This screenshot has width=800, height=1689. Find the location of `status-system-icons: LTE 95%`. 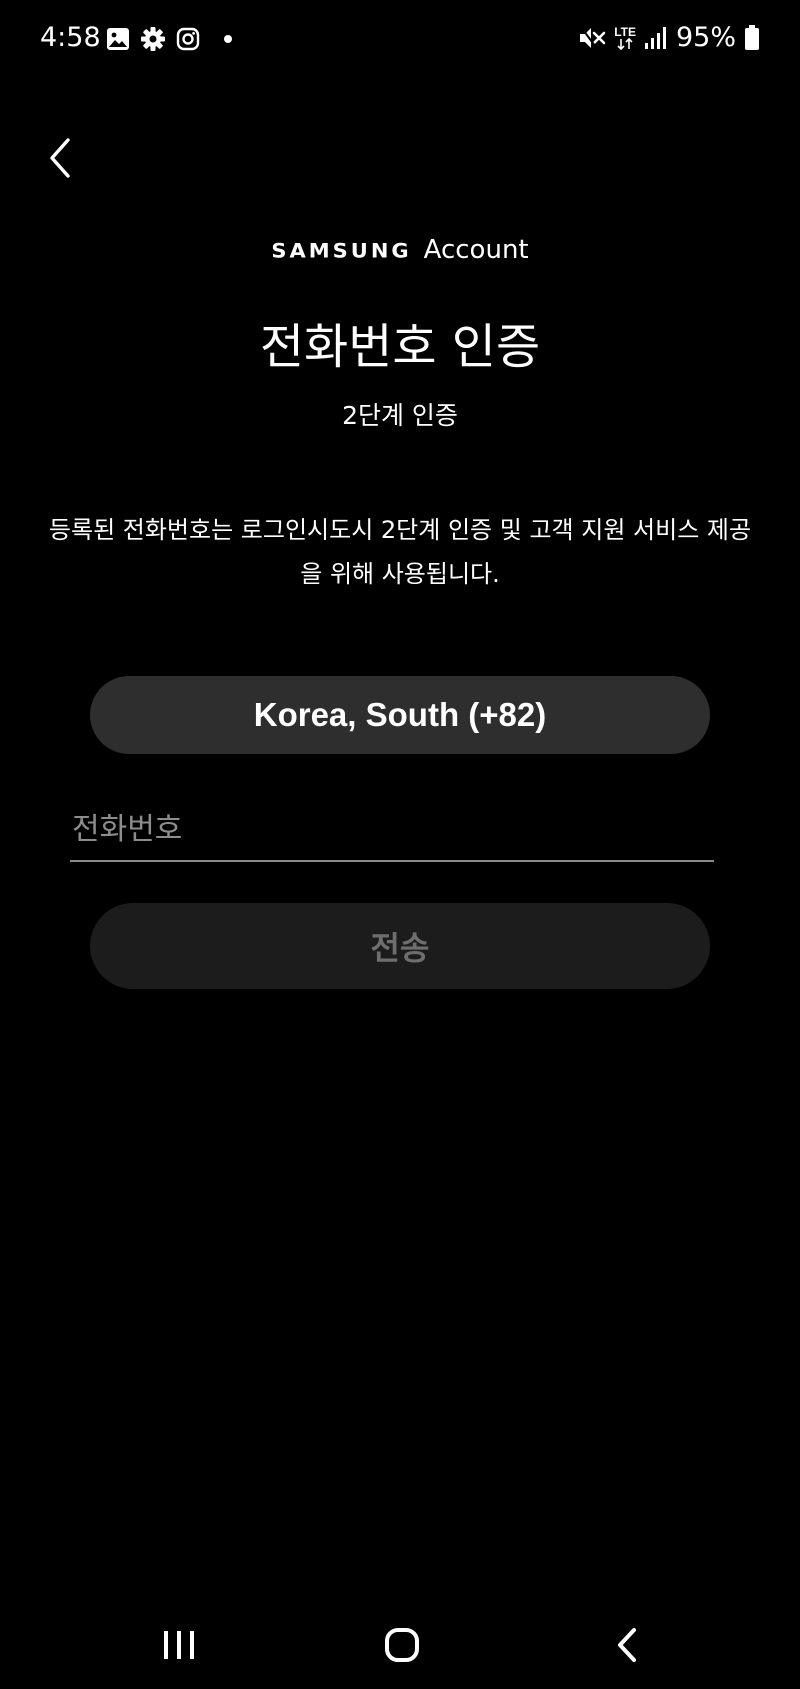

status-system-icons: LTE 95% is located at coordinates (669, 38).